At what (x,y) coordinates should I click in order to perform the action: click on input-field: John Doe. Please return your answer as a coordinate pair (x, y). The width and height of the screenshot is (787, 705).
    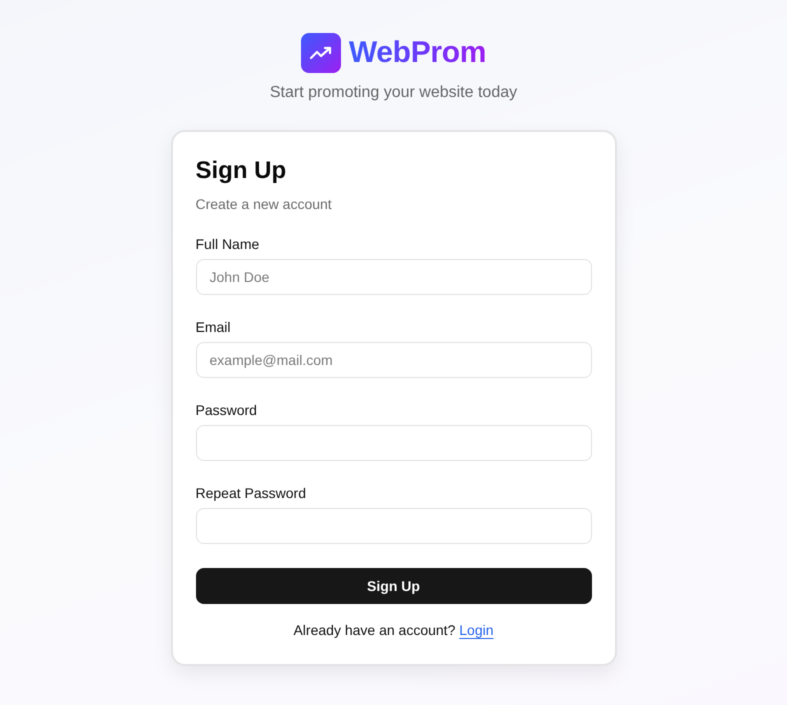
    Looking at the image, I should click on (394, 277).